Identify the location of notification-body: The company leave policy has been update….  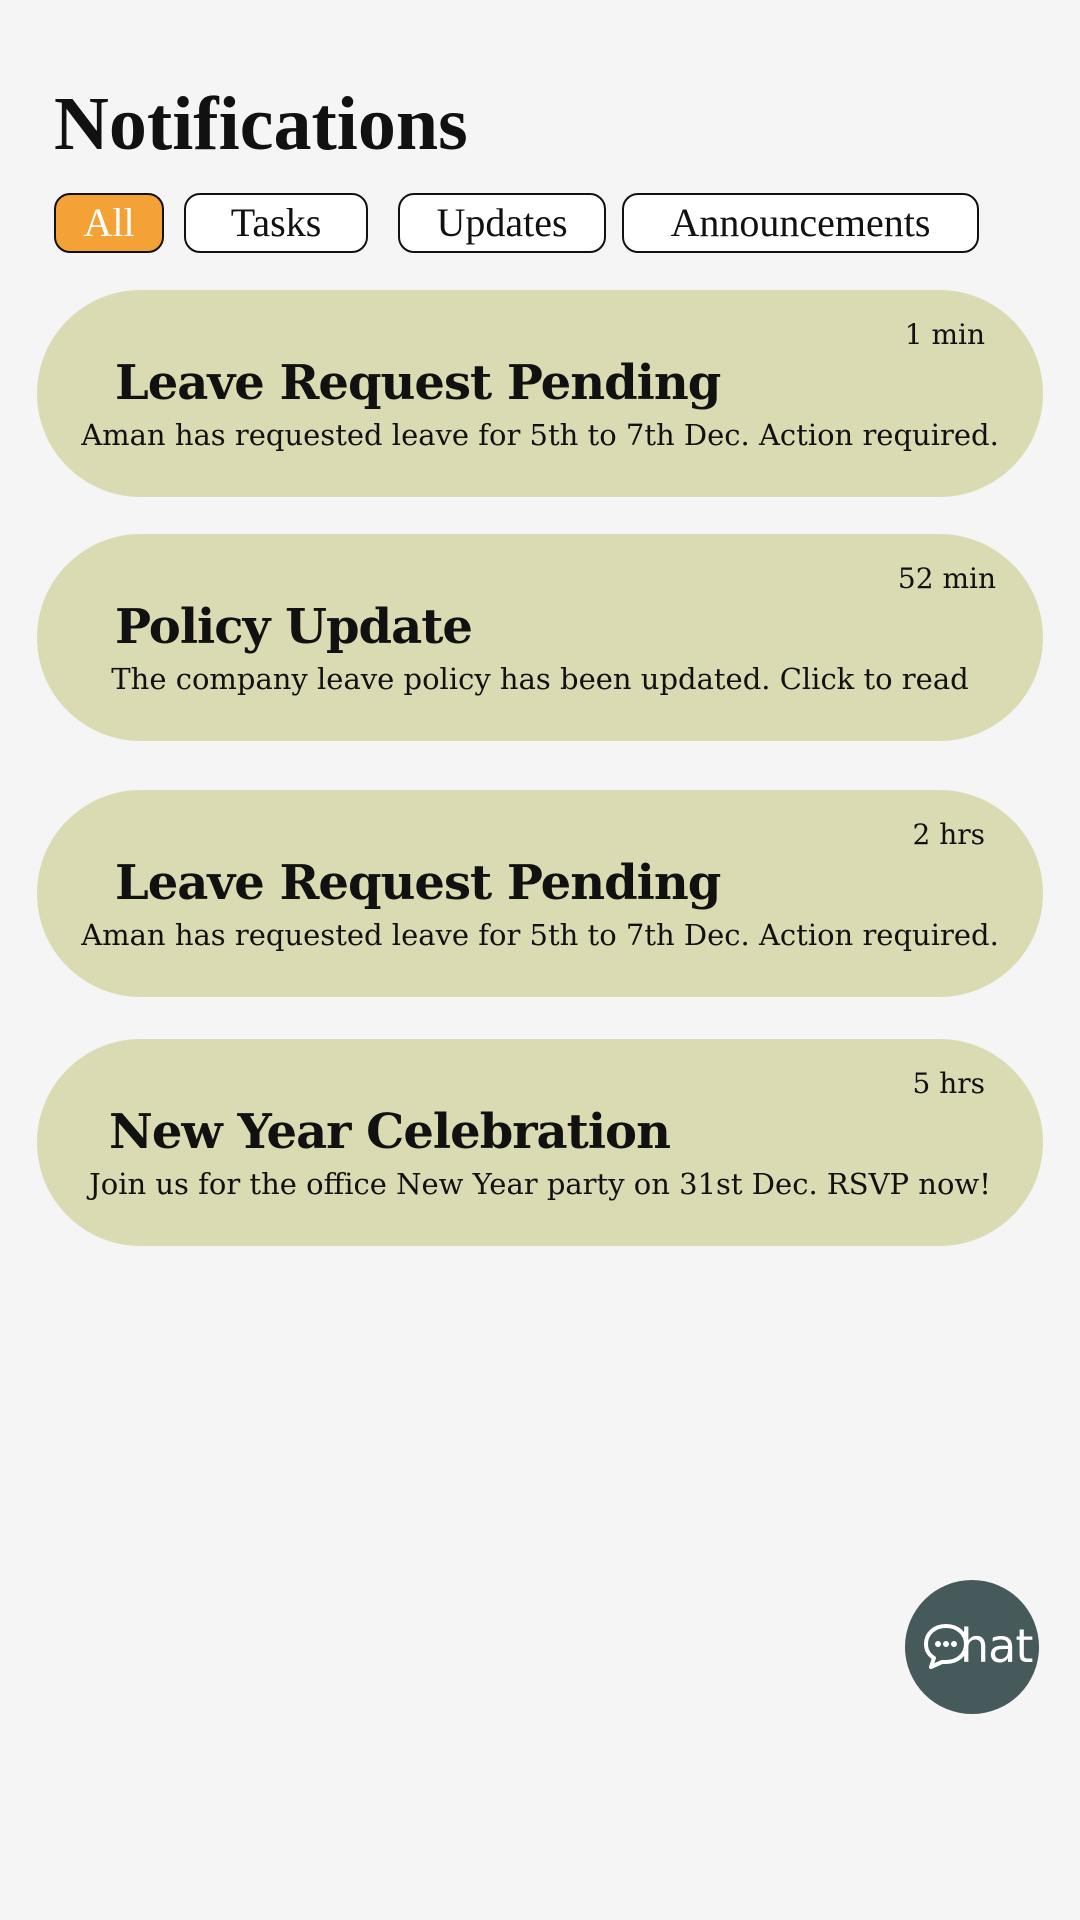
(540, 679).